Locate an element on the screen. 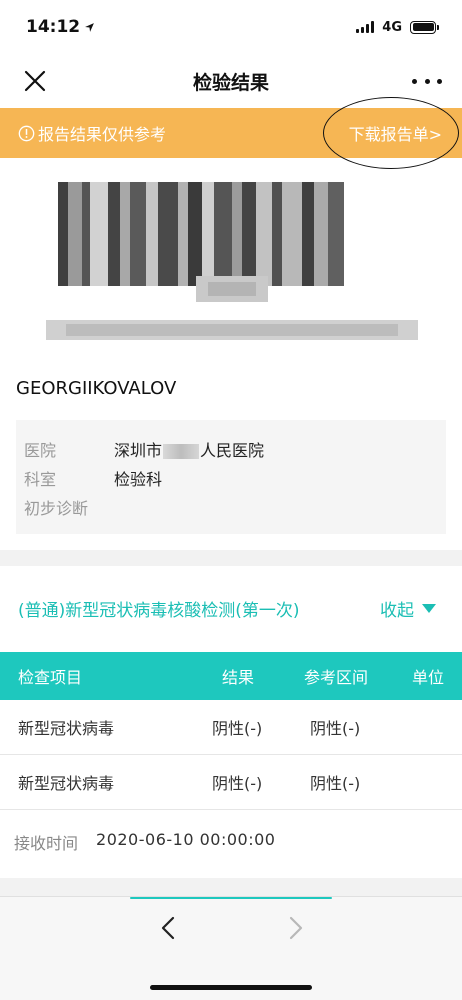 The width and height of the screenshot is (462, 1000). nav-bar: 检验结果 is located at coordinates (231, 81).